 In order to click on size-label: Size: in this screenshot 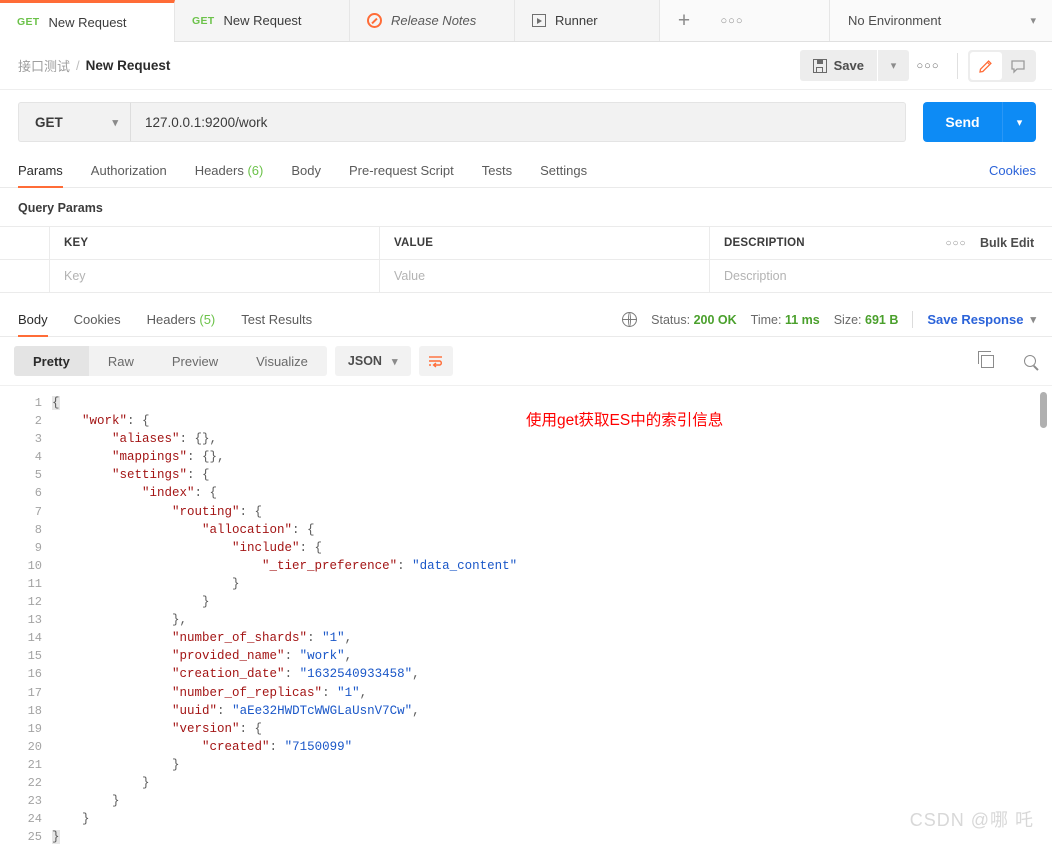, I will do `click(847, 319)`.